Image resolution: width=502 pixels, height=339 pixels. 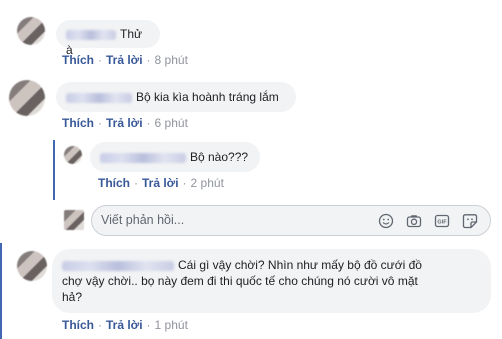 What do you see at coordinates (171, 123) in the screenshot?
I see `timestamp: 6 phút` at bounding box center [171, 123].